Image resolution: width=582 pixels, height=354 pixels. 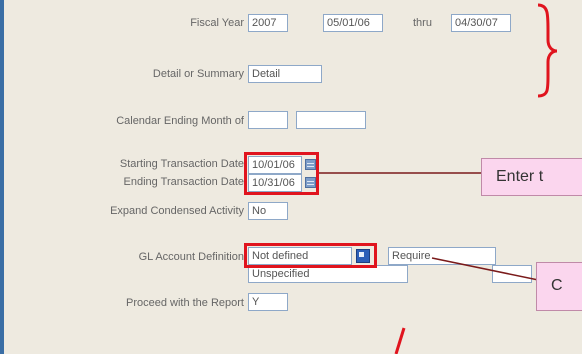 What do you see at coordinates (559, 286) in the screenshot?
I see `choose-gl-callout: C` at bounding box center [559, 286].